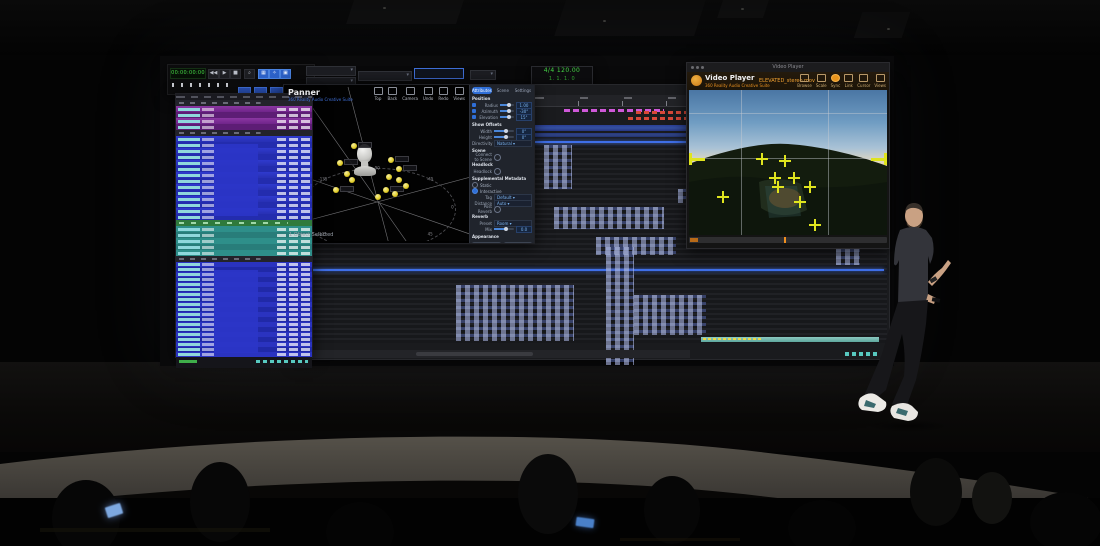 Image resolution: width=1100 pixels, height=546 pixels. I want to click on headlock-row: Headlock, so click(502, 171).